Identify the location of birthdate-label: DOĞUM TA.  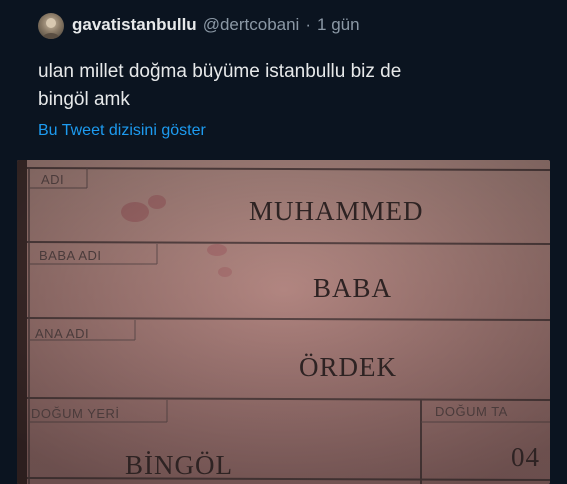
(471, 411).